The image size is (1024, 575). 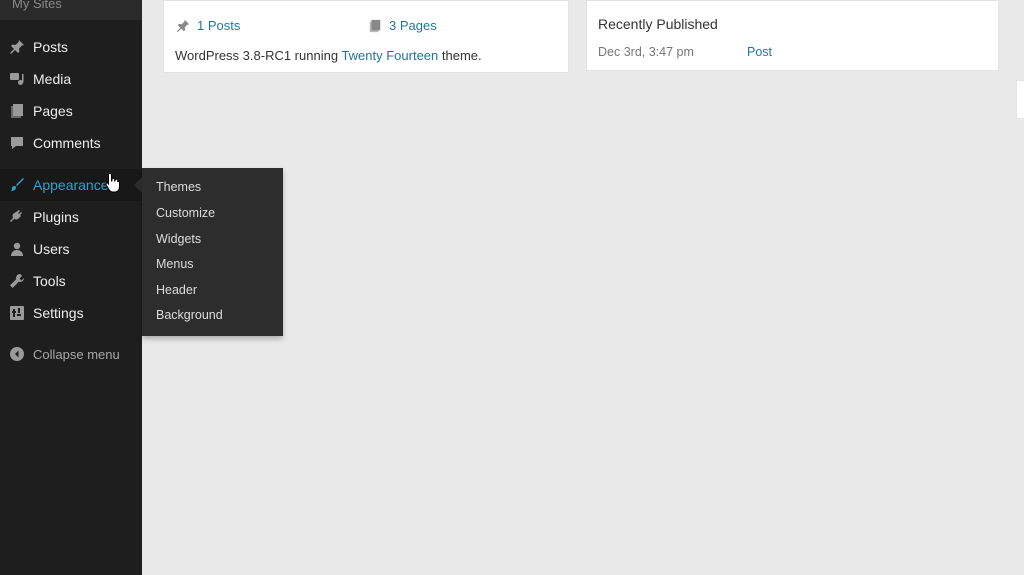 I want to click on pages-count-link: 3 Pages, so click(x=402, y=25).